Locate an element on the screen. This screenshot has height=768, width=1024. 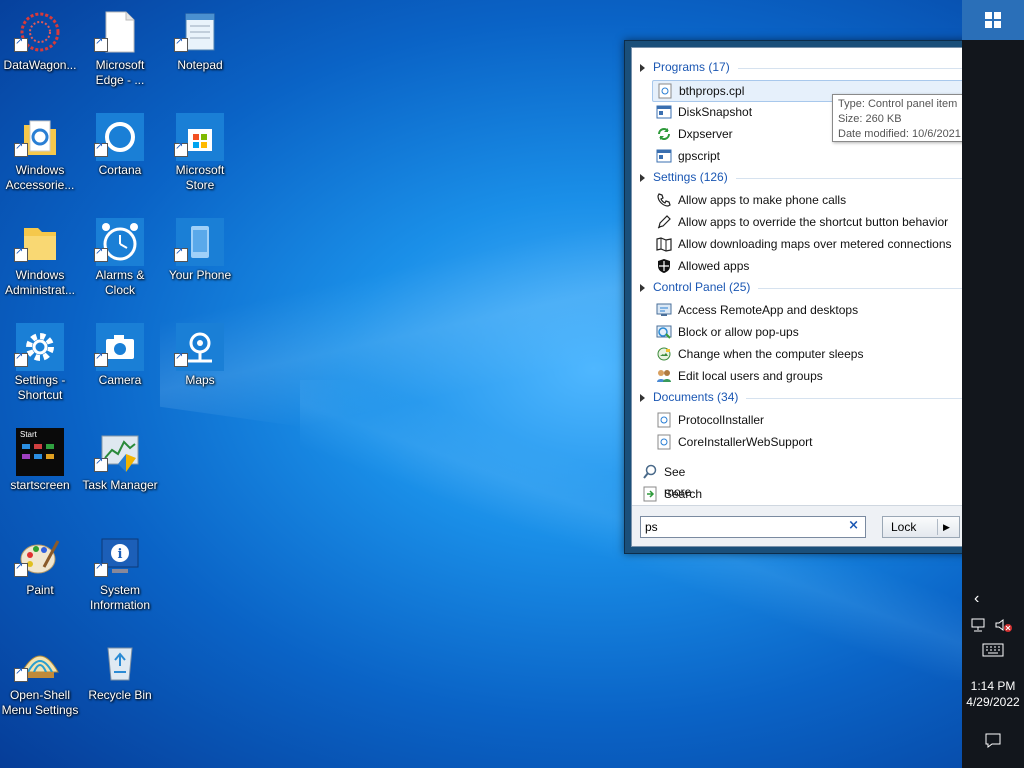
desktop-icon-cortana: Cortana is located at coordinates (120, 155).